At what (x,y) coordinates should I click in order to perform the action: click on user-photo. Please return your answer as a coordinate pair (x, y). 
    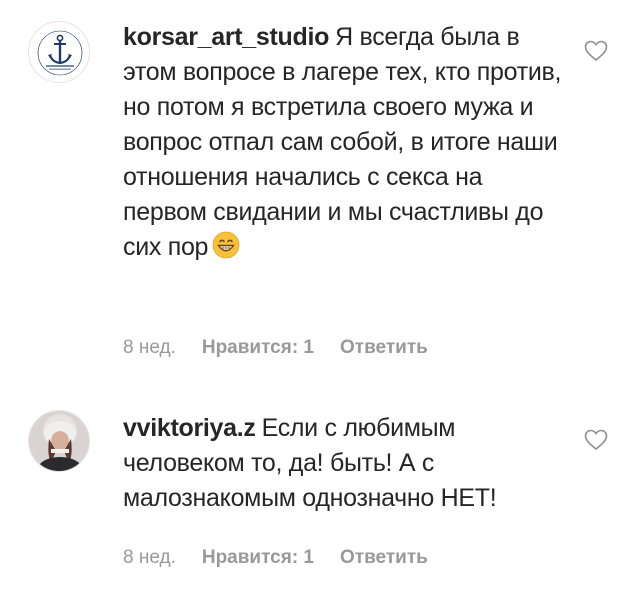
    Looking at the image, I should click on (59, 441).